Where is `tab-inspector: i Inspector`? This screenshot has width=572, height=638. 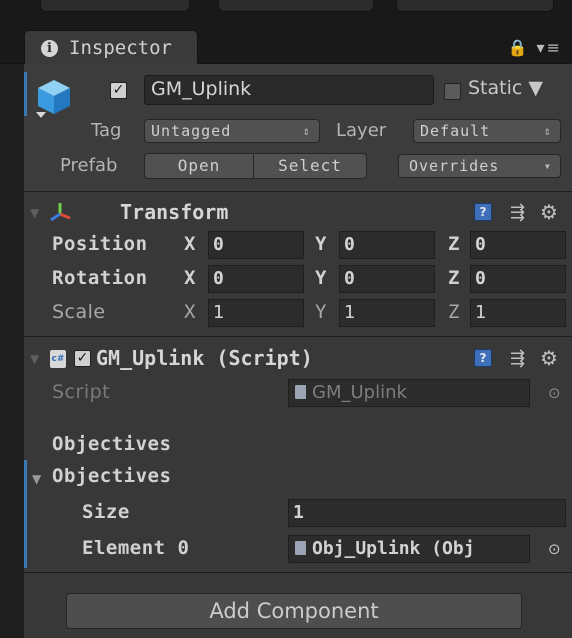
tab-inspector: i Inspector is located at coordinates (111, 47).